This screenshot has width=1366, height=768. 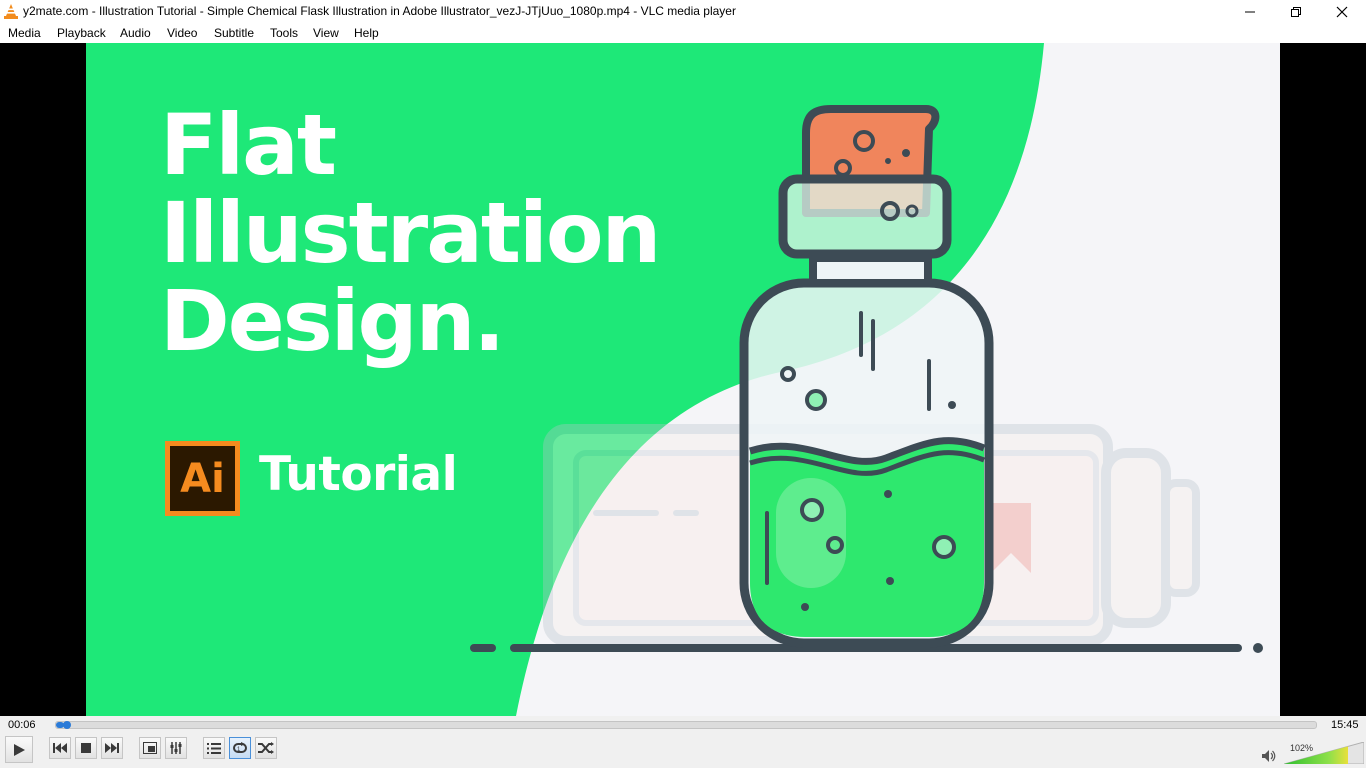 I want to click on shuffle-icon, so click(x=266, y=748).